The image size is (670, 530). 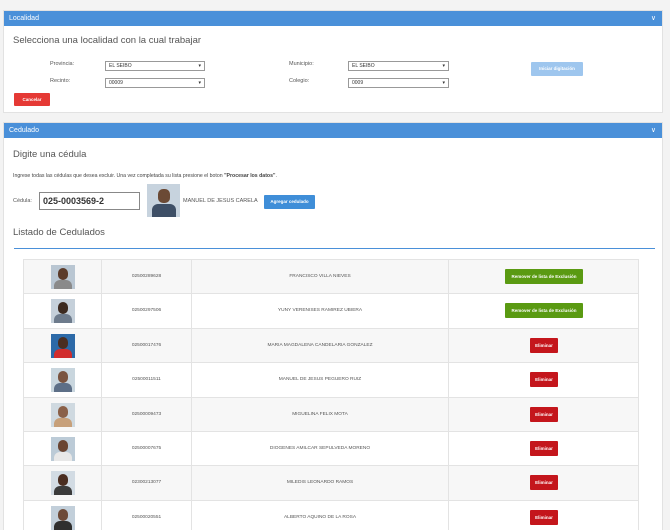 What do you see at coordinates (147, 414) in the screenshot?
I see `cedula-cell: 02500009473` at bounding box center [147, 414].